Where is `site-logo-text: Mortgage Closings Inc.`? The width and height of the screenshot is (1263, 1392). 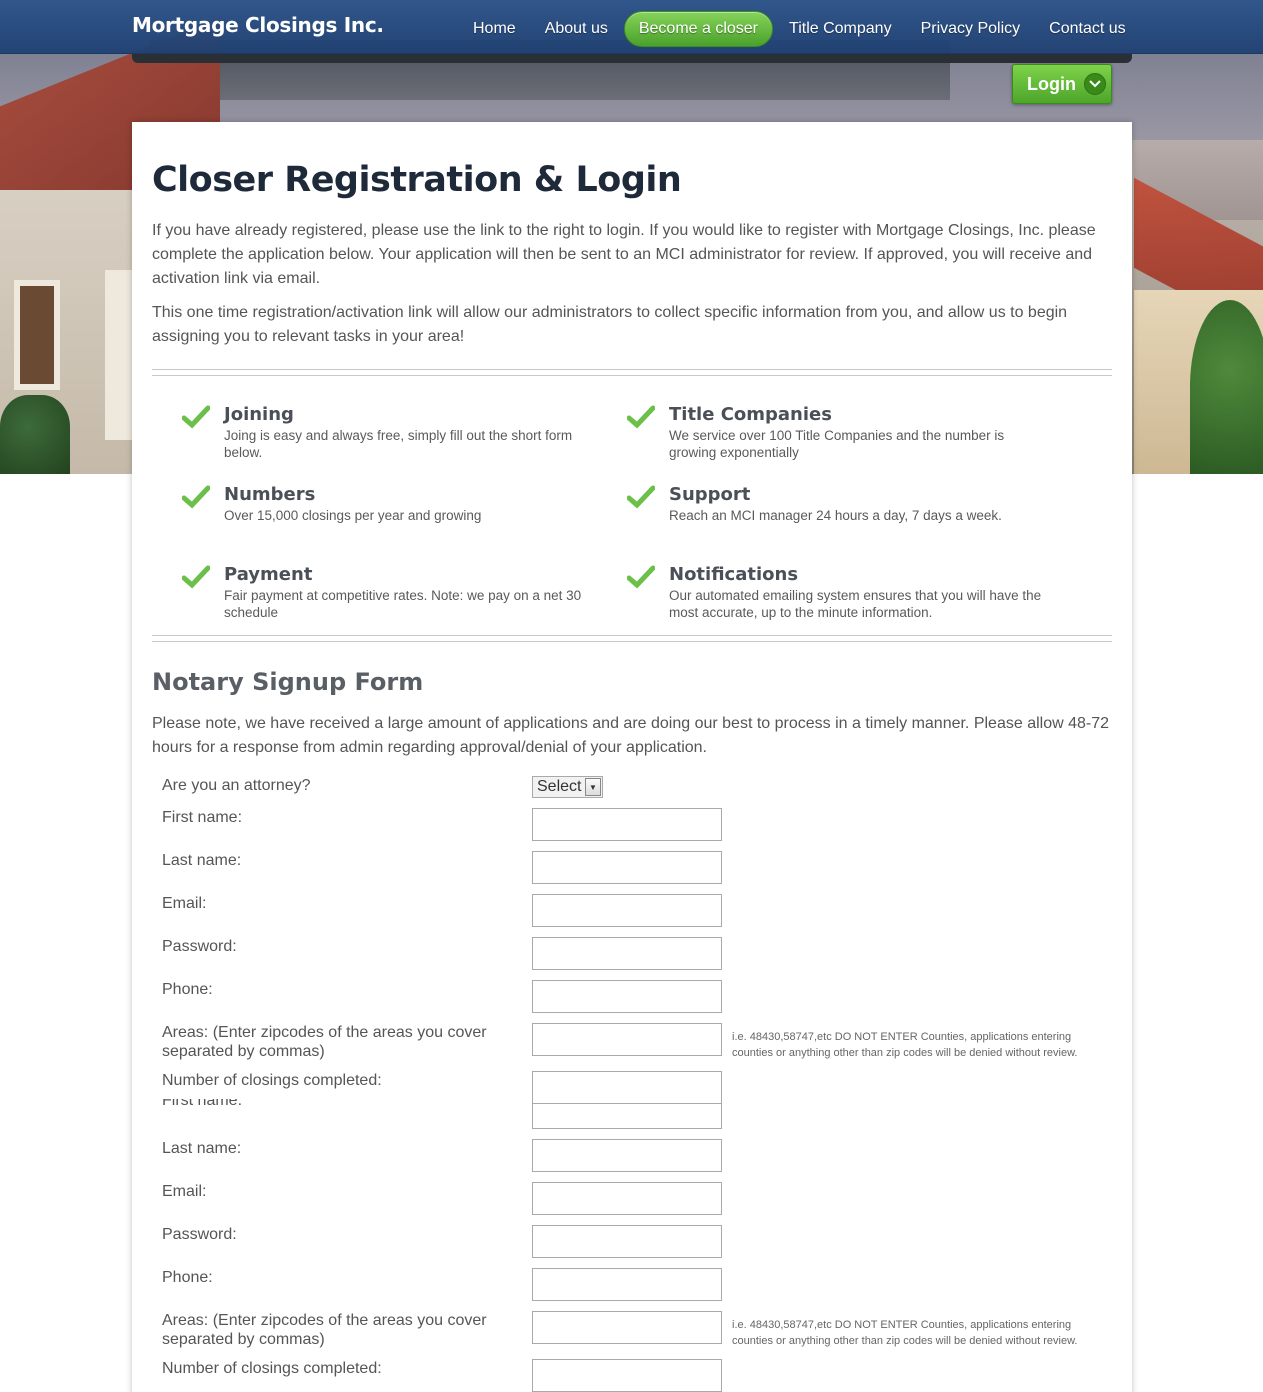
site-logo-text: Mortgage Closings Inc. is located at coordinates (258, 25).